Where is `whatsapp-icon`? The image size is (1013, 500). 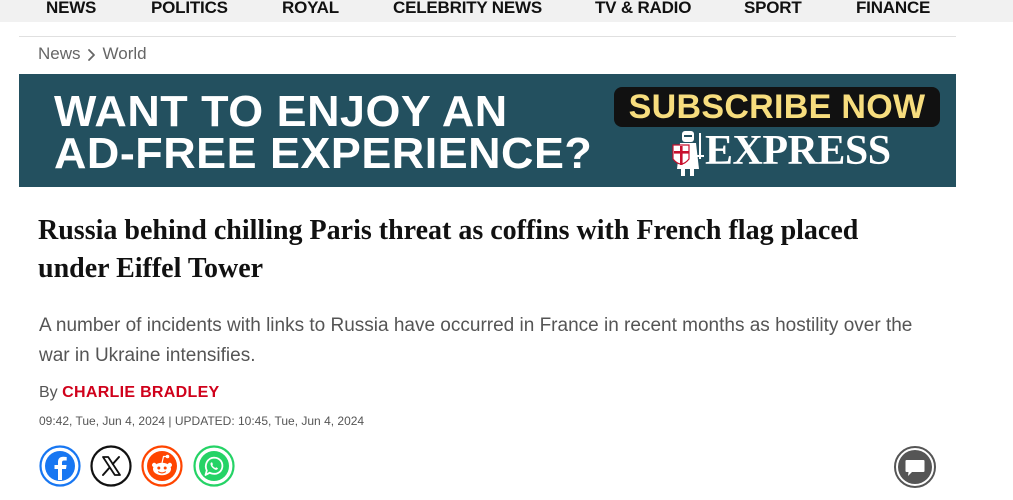 whatsapp-icon is located at coordinates (214, 466).